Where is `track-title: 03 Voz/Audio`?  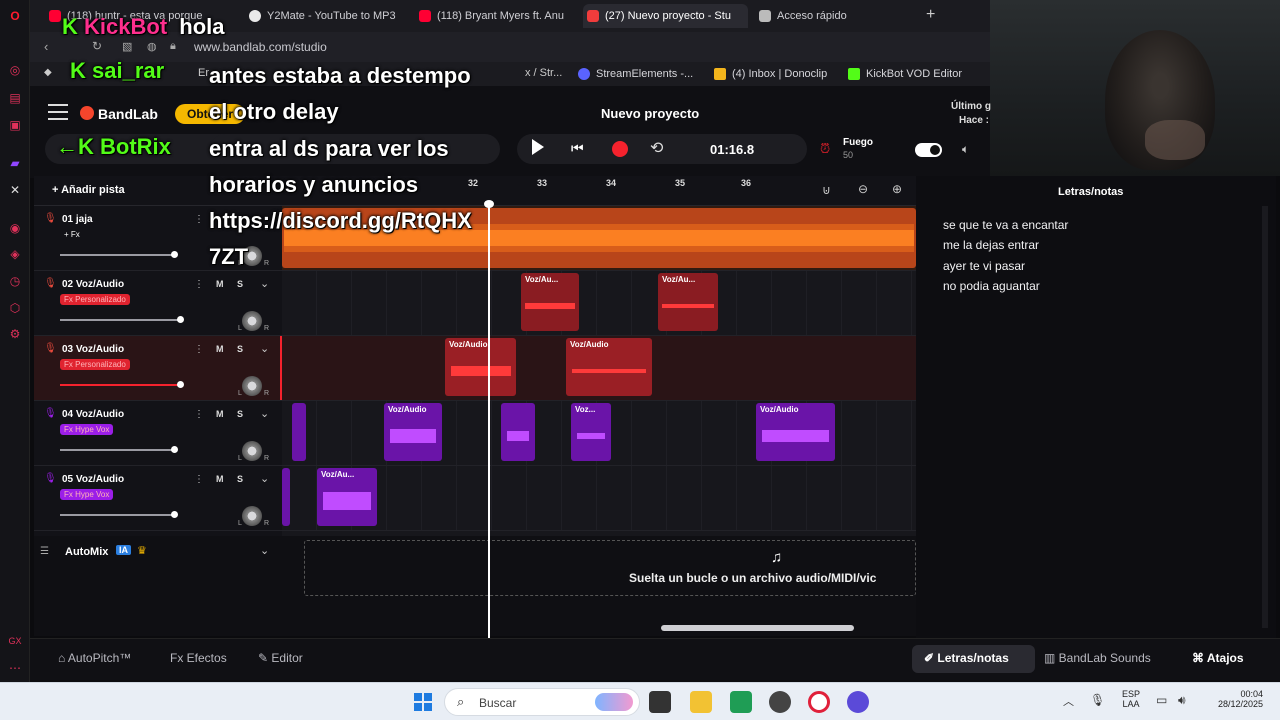 track-title: 03 Voz/Audio is located at coordinates (93, 349).